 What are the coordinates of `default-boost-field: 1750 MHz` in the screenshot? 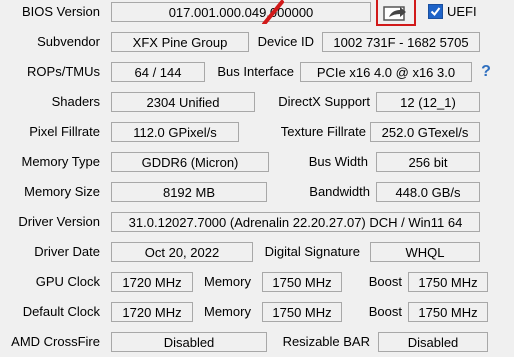 It's located at (448, 312).